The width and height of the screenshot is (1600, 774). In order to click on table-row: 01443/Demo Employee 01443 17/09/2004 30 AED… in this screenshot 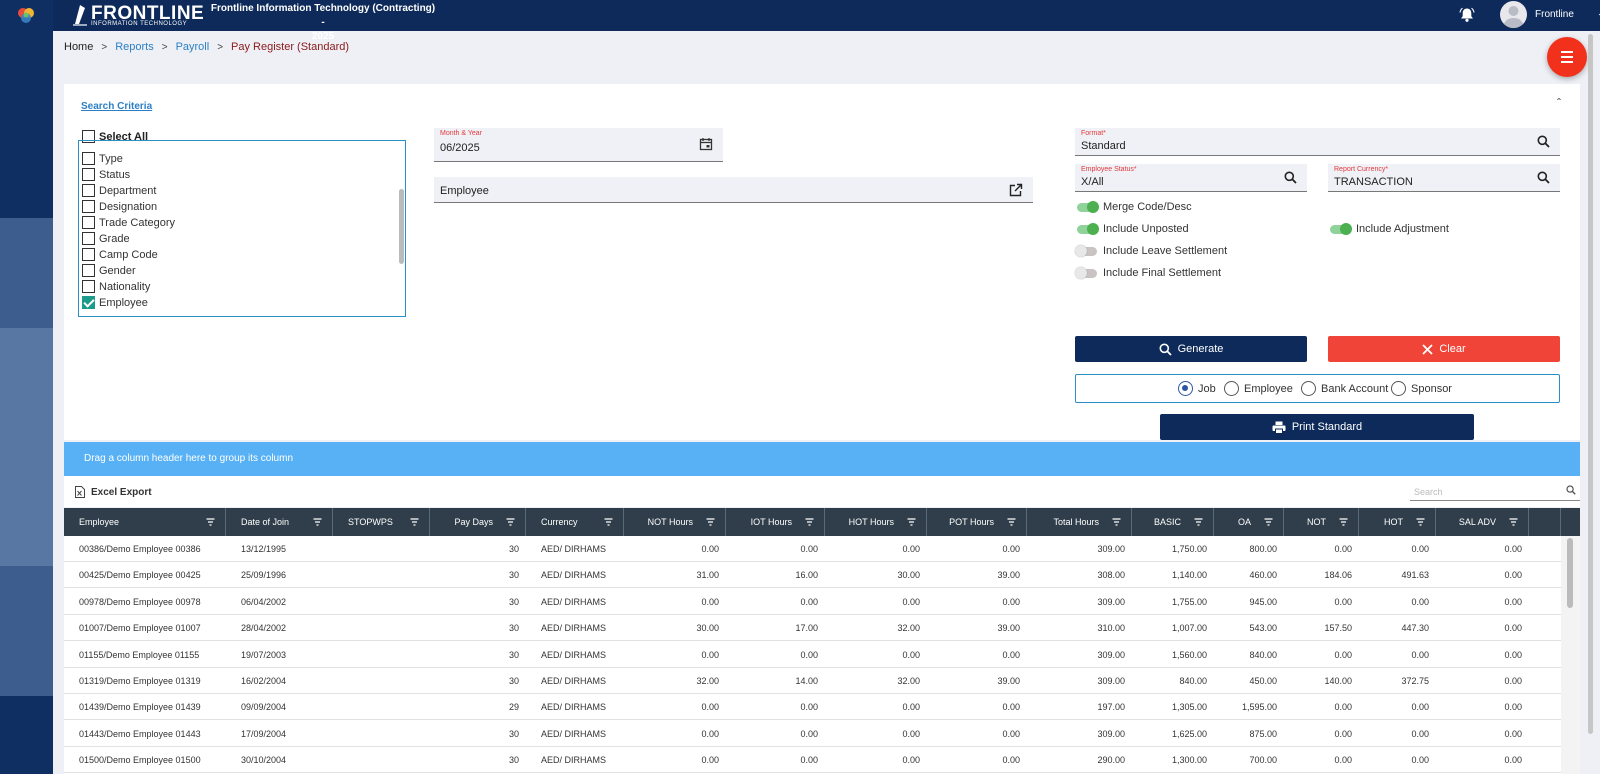, I will do `click(812, 734)`.